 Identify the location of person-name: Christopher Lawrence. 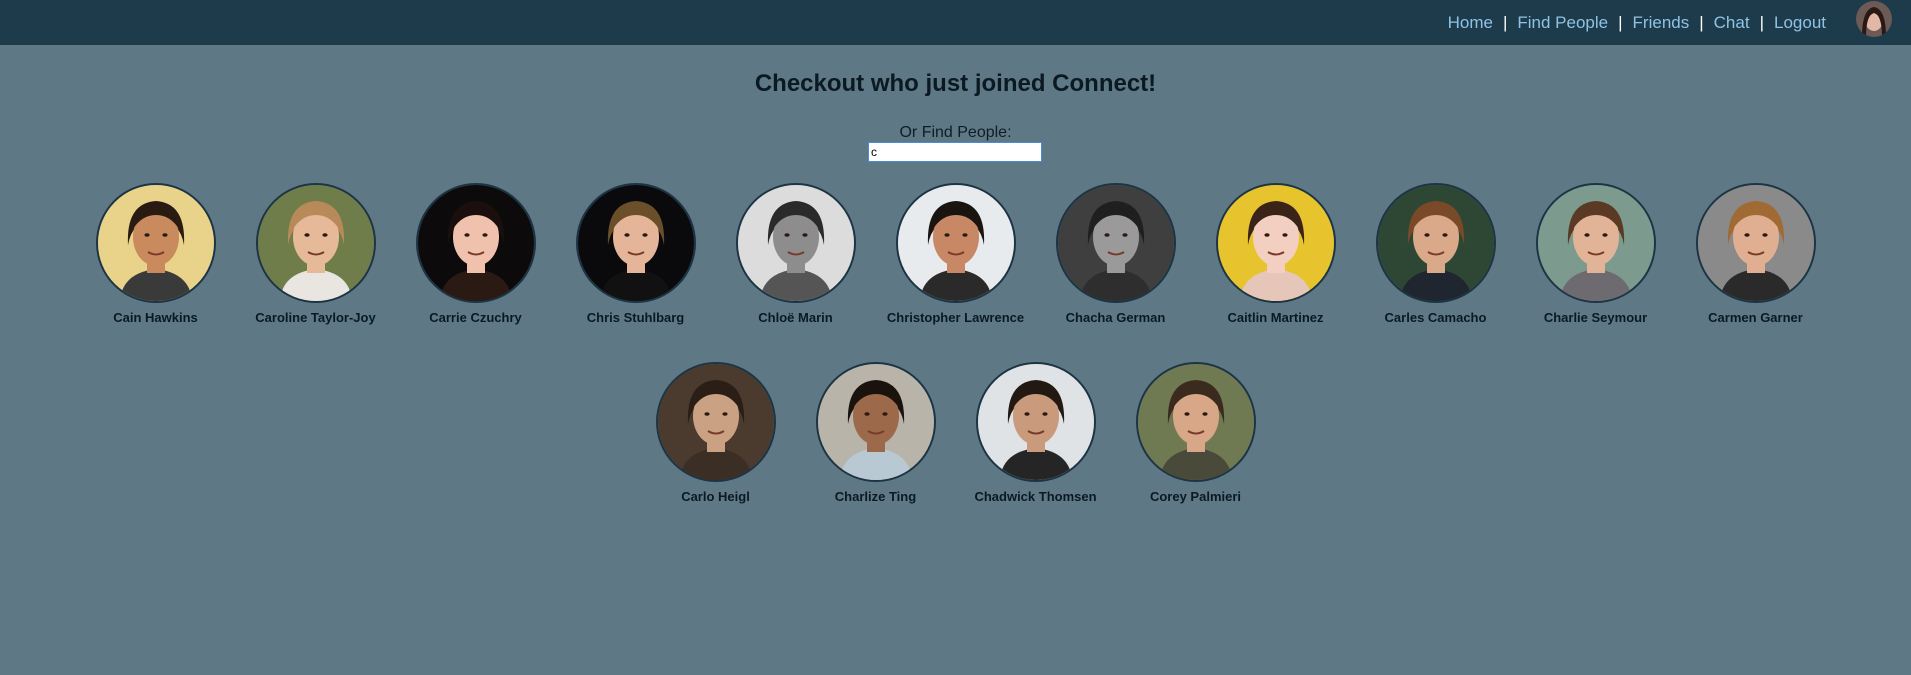
(955, 317).